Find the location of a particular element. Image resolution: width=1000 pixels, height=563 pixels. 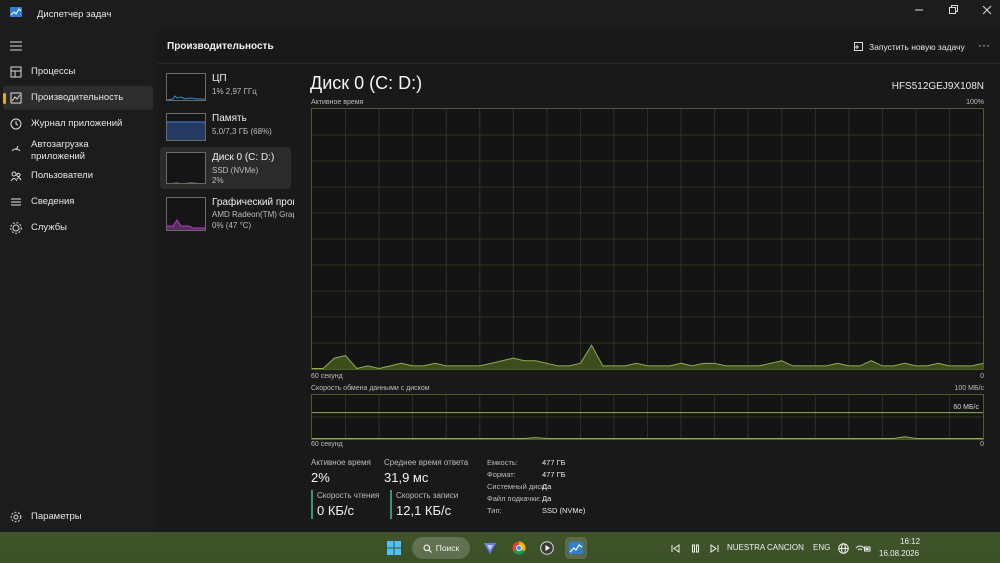

prop-capacity-value: 477 ГБ is located at coordinates (554, 462).